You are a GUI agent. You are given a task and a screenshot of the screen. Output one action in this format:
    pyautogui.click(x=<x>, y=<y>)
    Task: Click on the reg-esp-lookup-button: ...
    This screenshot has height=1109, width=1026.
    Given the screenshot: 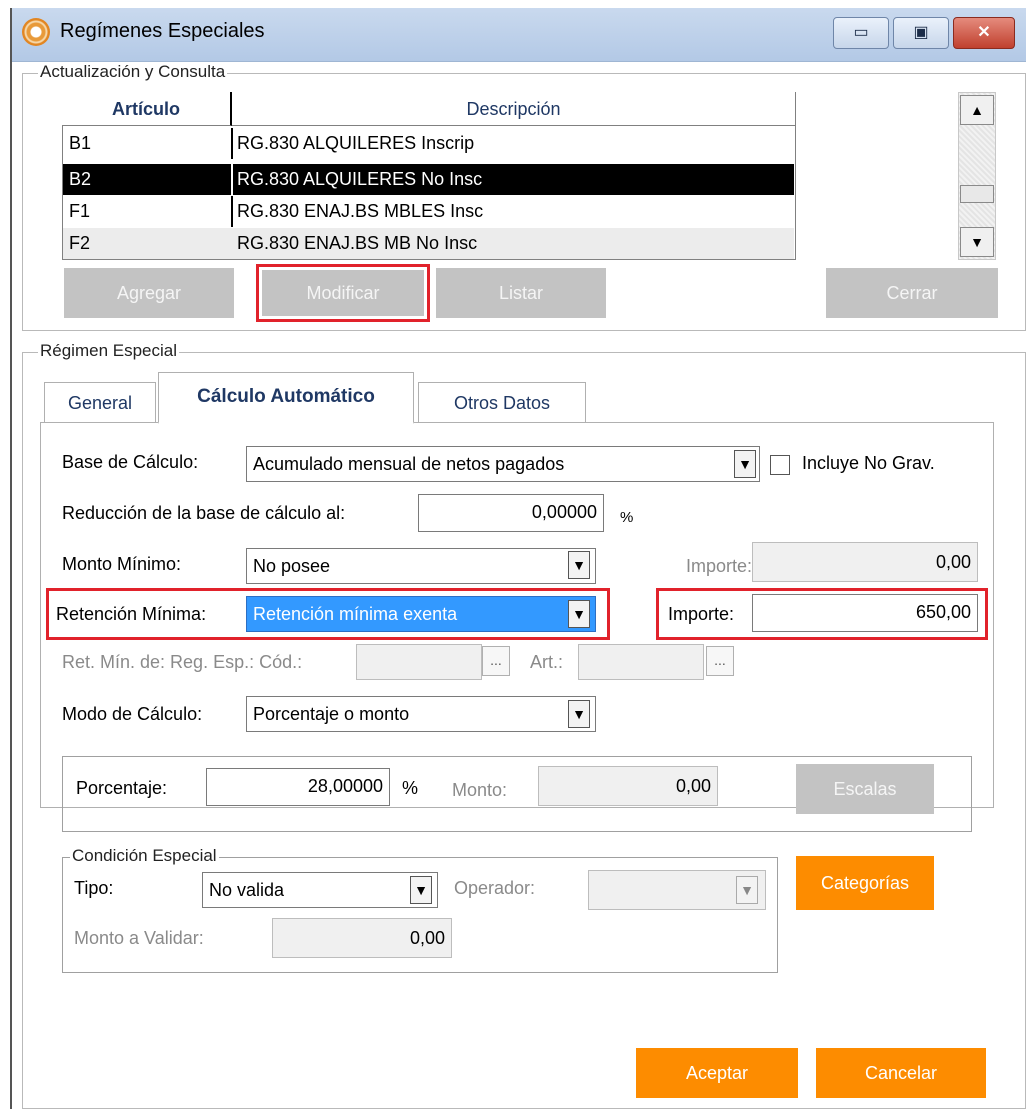 What is the action you would take?
    pyautogui.click(x=496, y=661)
    